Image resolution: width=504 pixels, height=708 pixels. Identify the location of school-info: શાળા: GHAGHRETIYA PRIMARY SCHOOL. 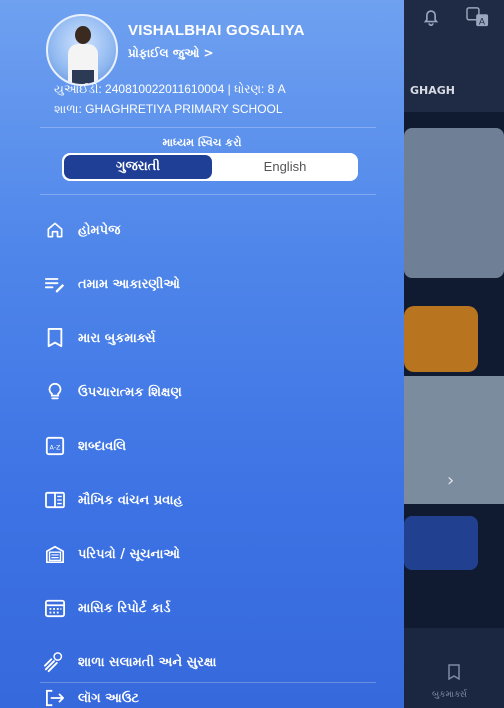
(168, 109).